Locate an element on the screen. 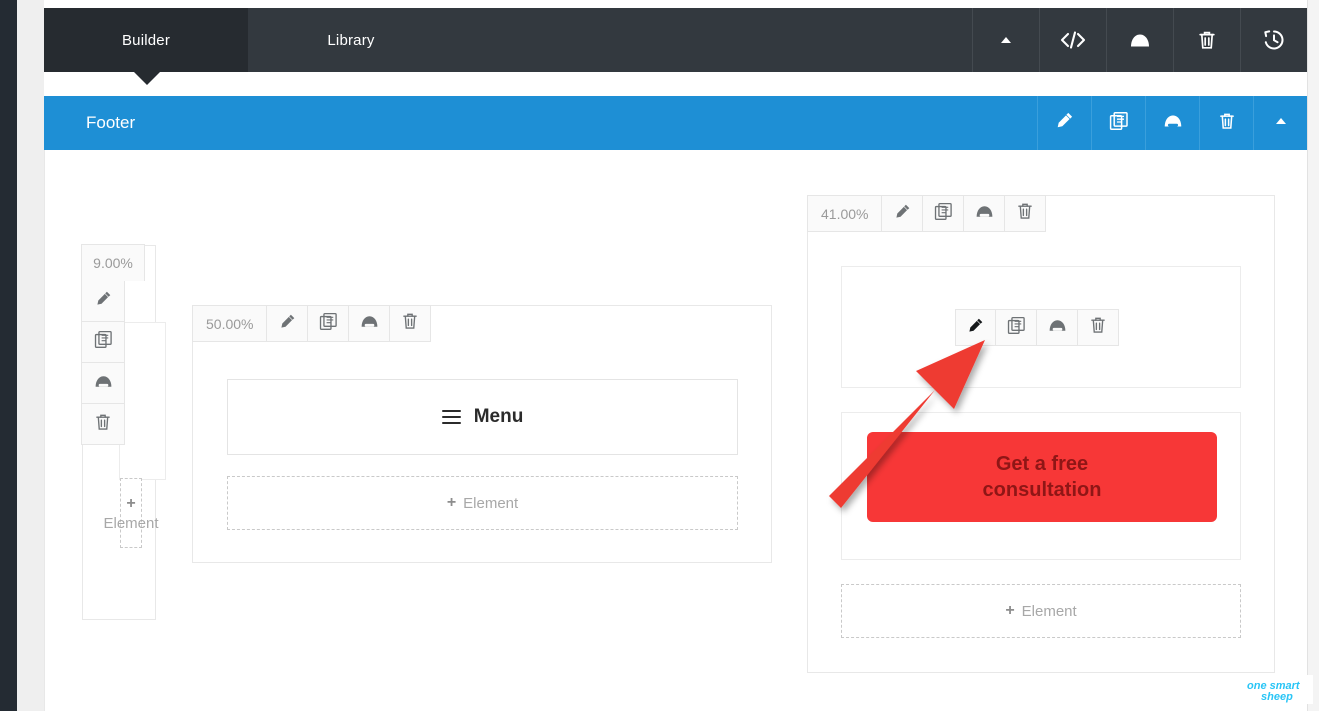 The image size is (1319, 711). cta-text: Get a free consultation is located at coordinates (1042, 477).